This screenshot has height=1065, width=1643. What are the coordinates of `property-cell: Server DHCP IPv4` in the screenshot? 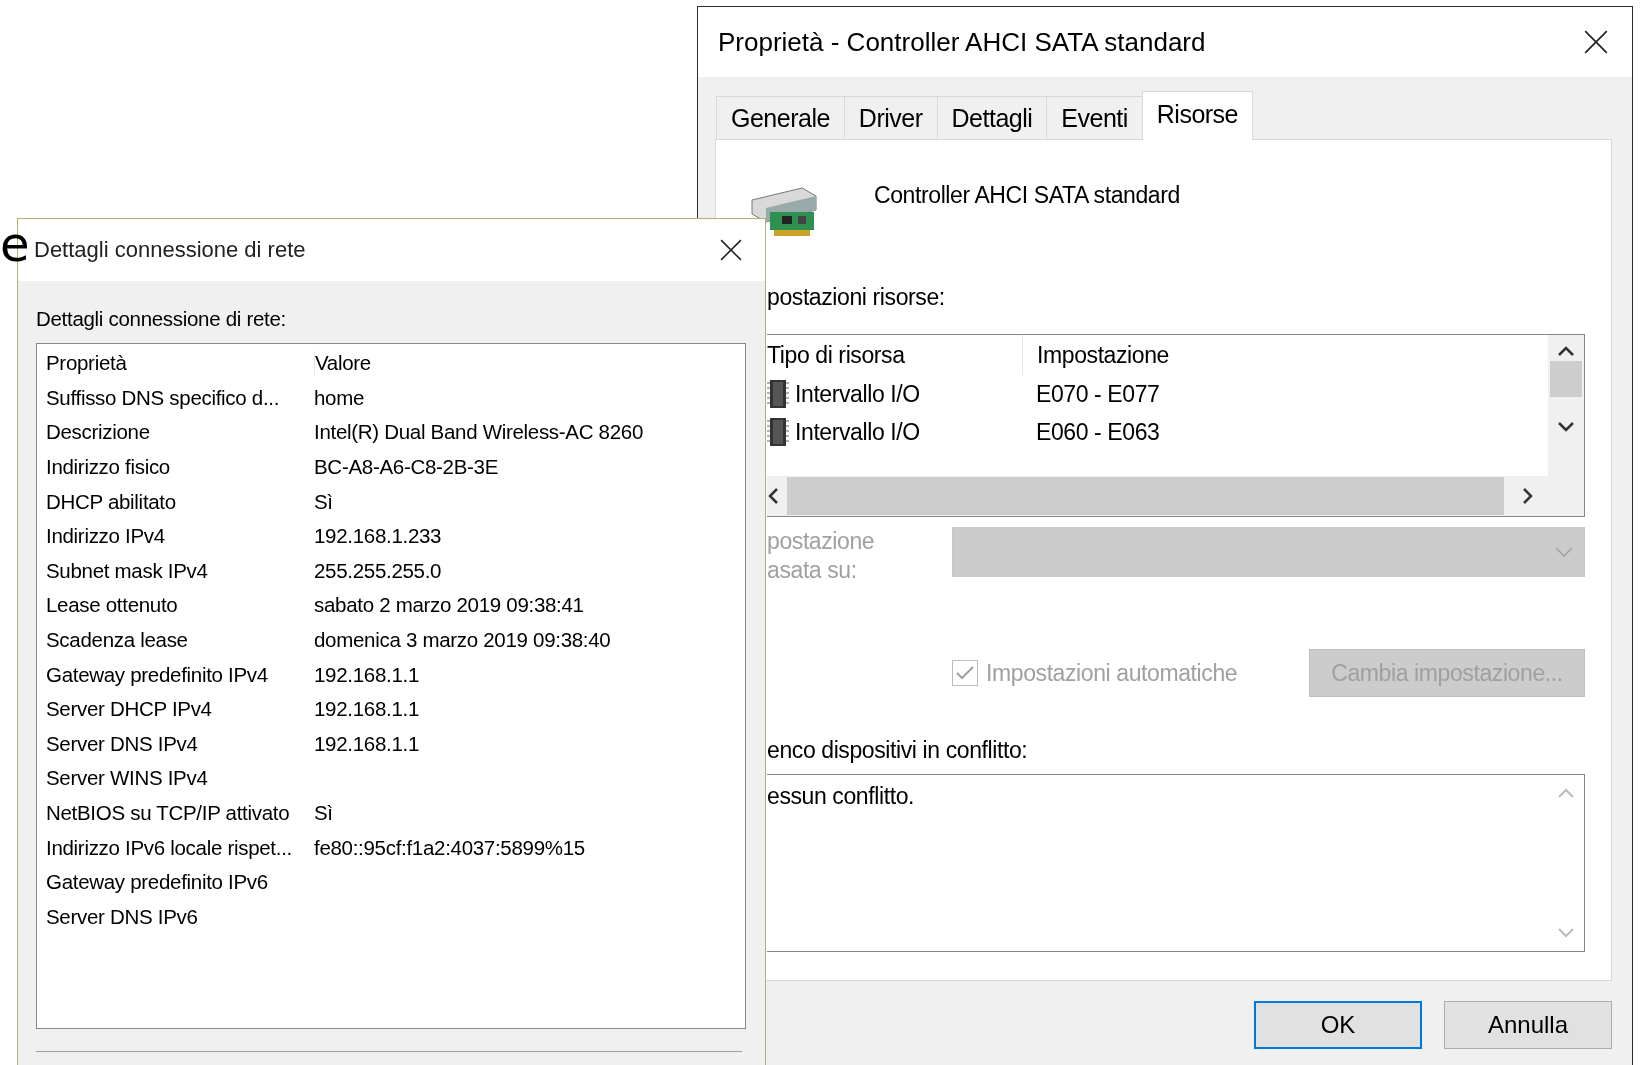 It's located at (129, 709).